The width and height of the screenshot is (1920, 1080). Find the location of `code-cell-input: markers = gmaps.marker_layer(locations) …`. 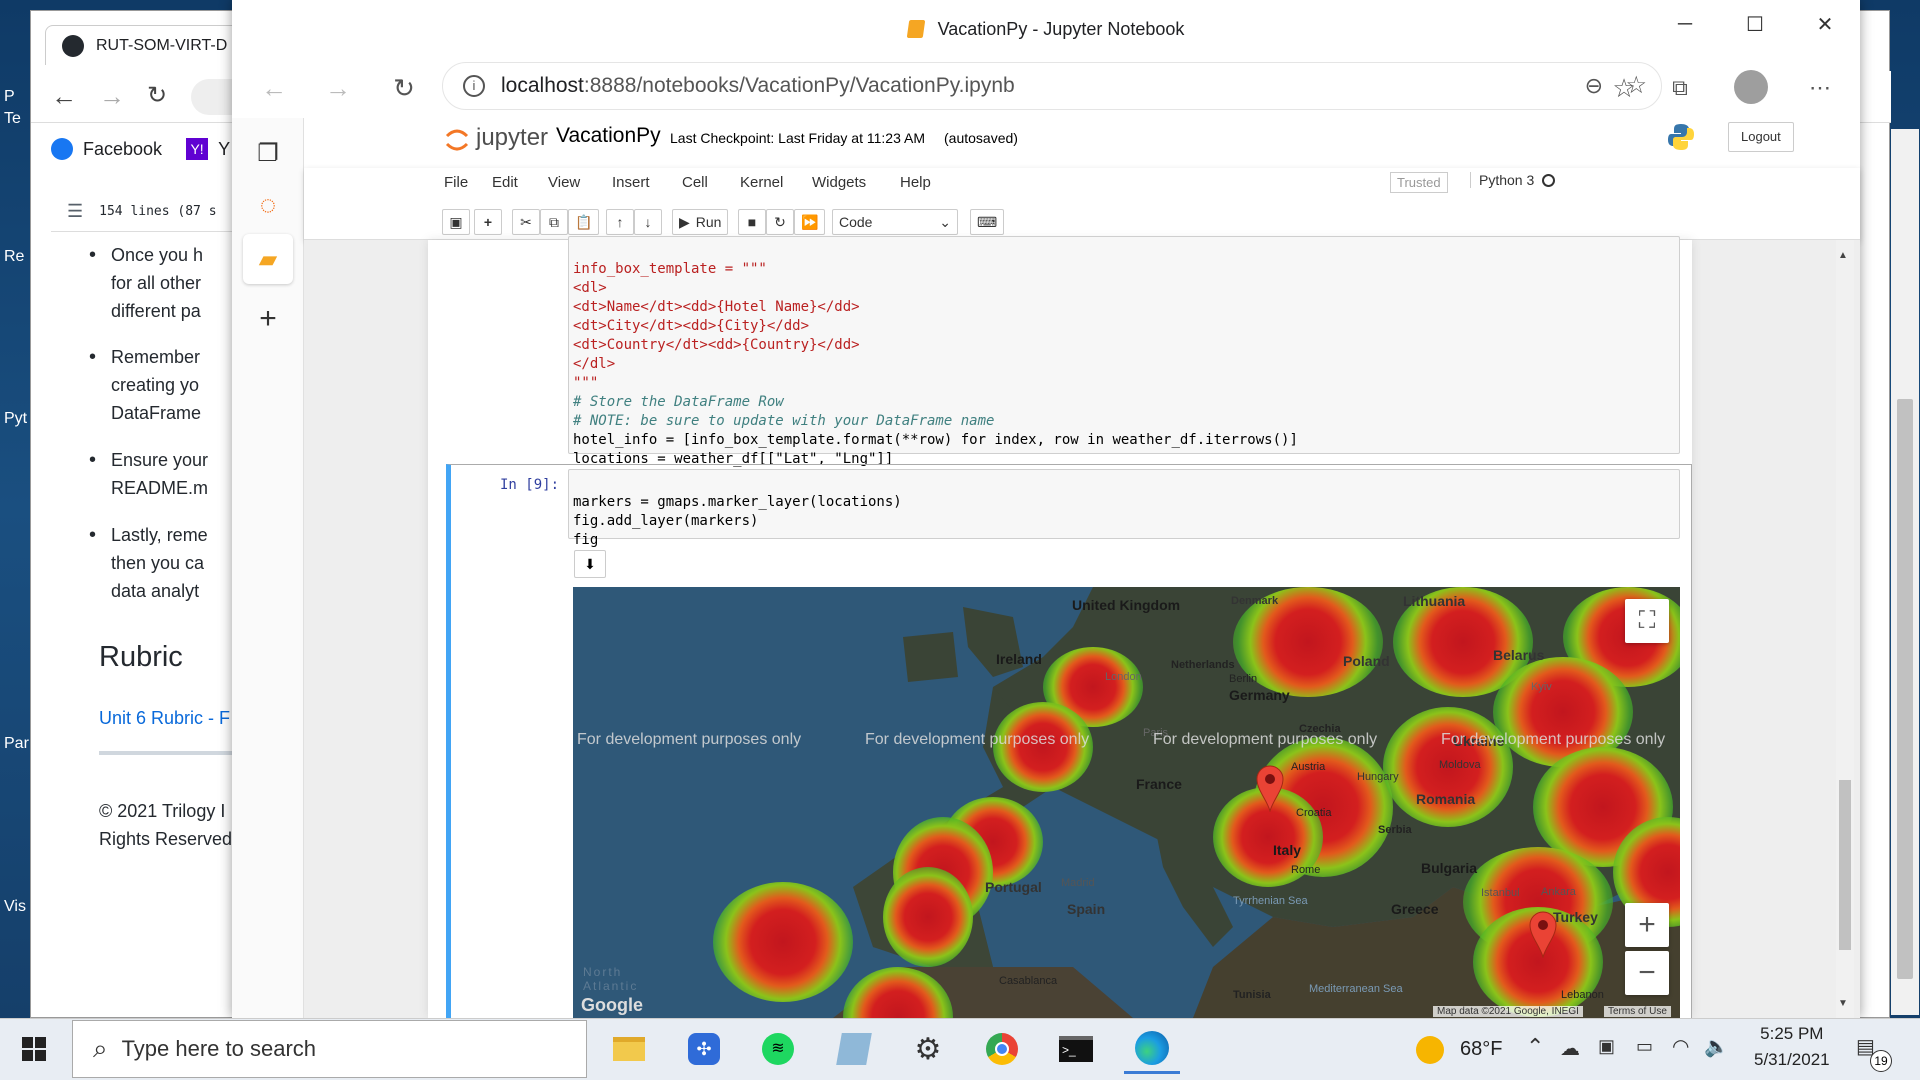

code-cell-input: markers = gmaps.marker_layer(locations) … is located at coordinates (1124, 508).